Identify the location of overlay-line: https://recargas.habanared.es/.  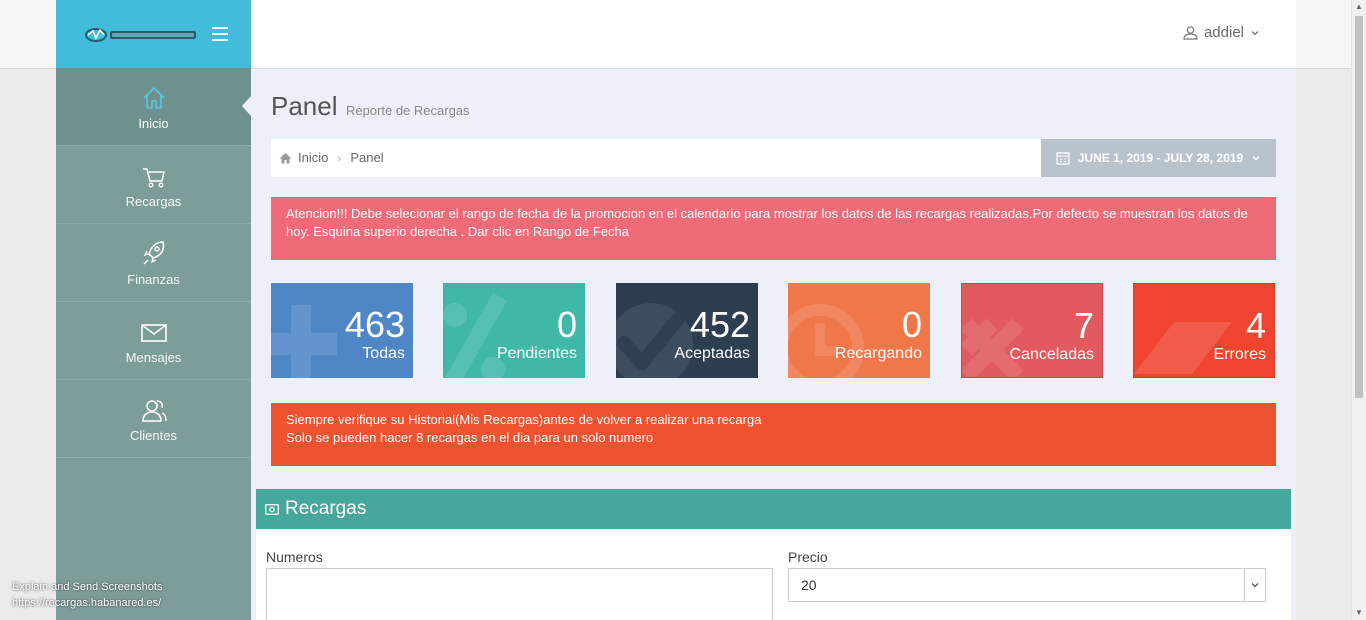
(87, 603).